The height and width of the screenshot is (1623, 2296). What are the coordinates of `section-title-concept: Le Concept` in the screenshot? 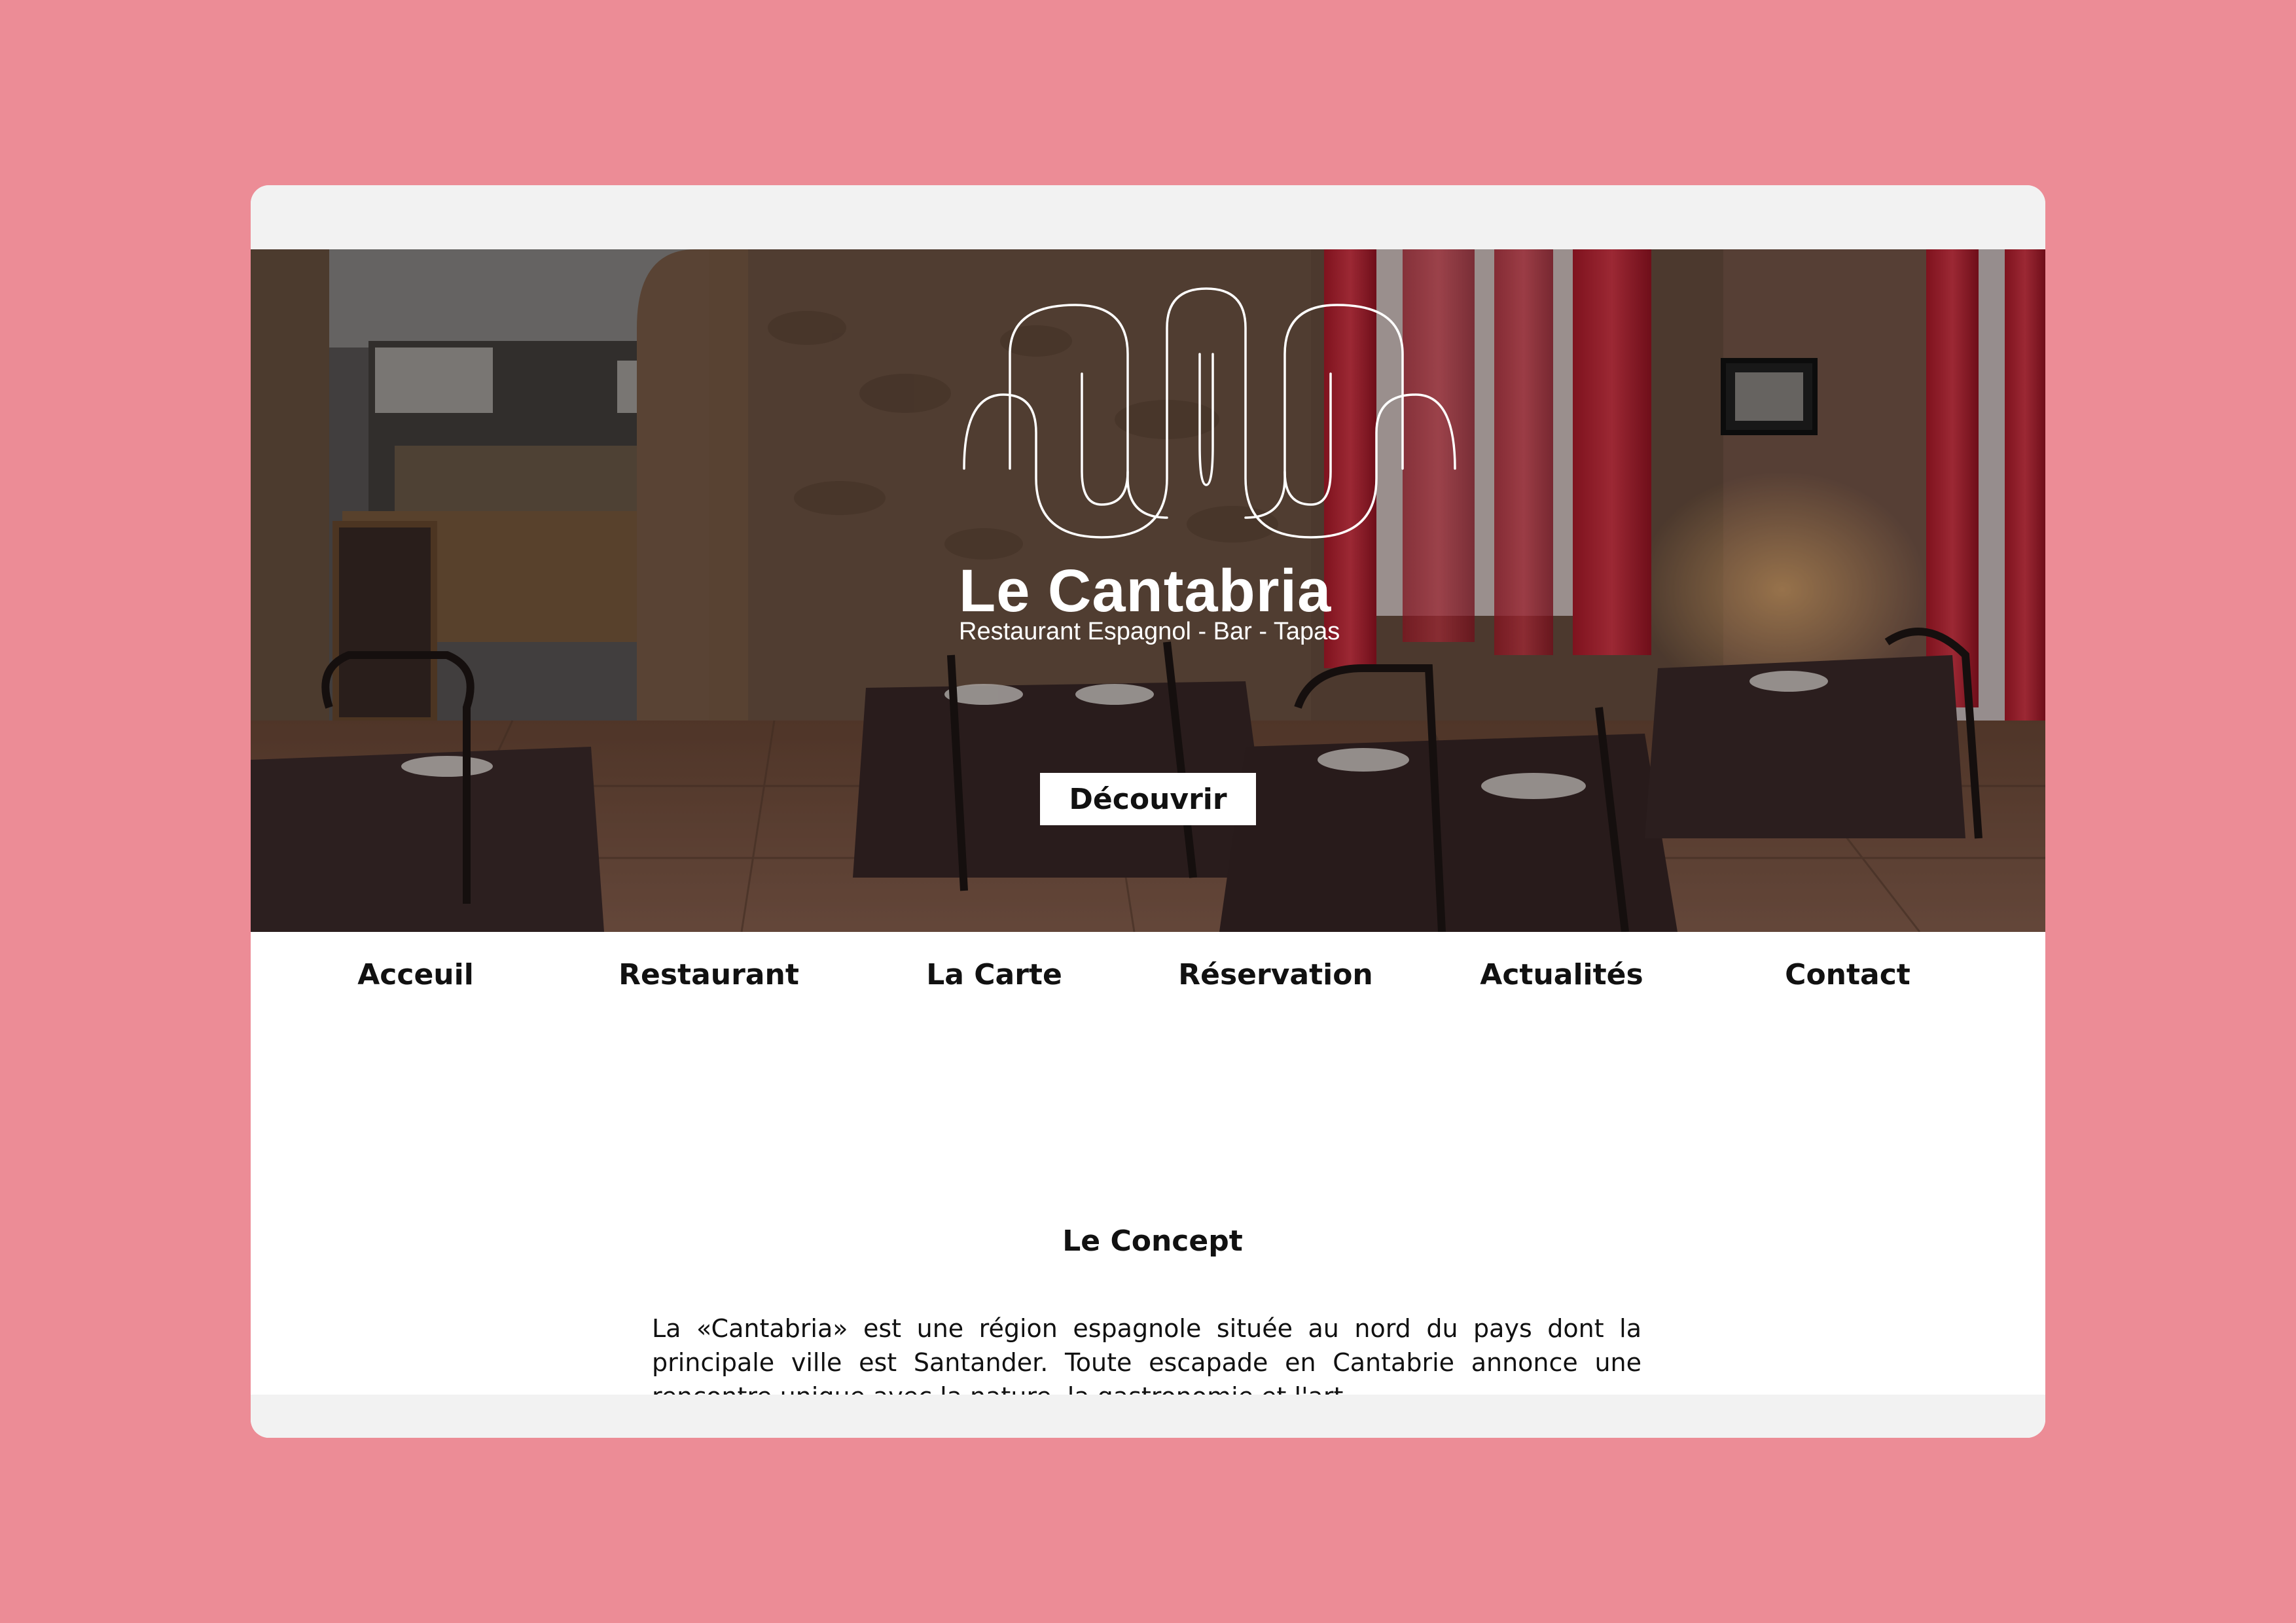 It's located at (1152, 1241).